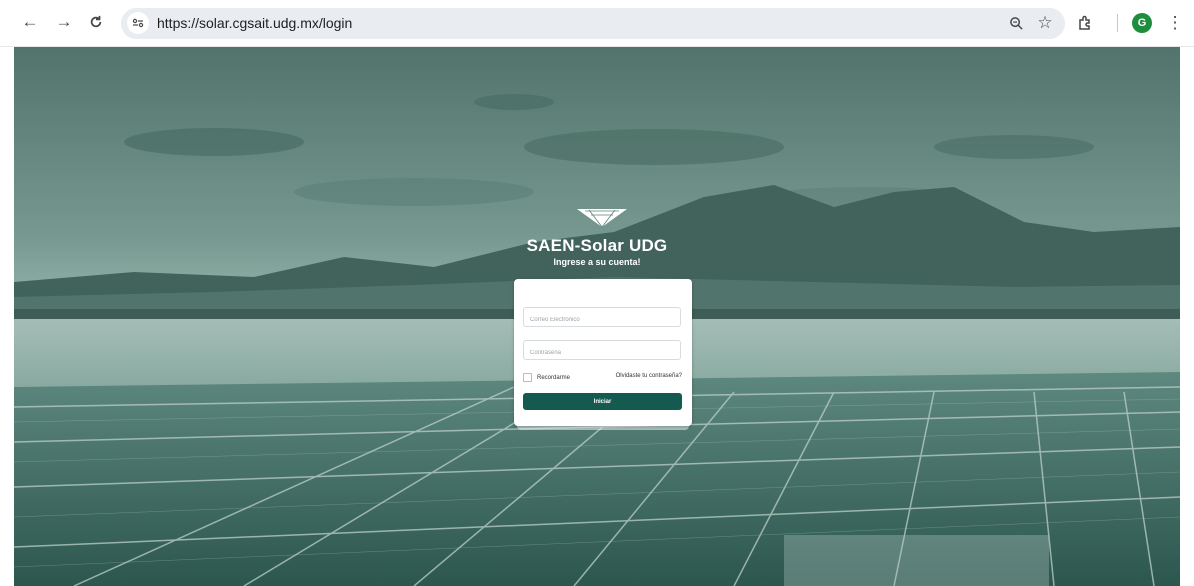 This screenshot has height=586, width=1194. What do you see at coordinates (602, 401) in the screenshot?
I see `login-button: Iniciar` at bounding box center [602, 401].